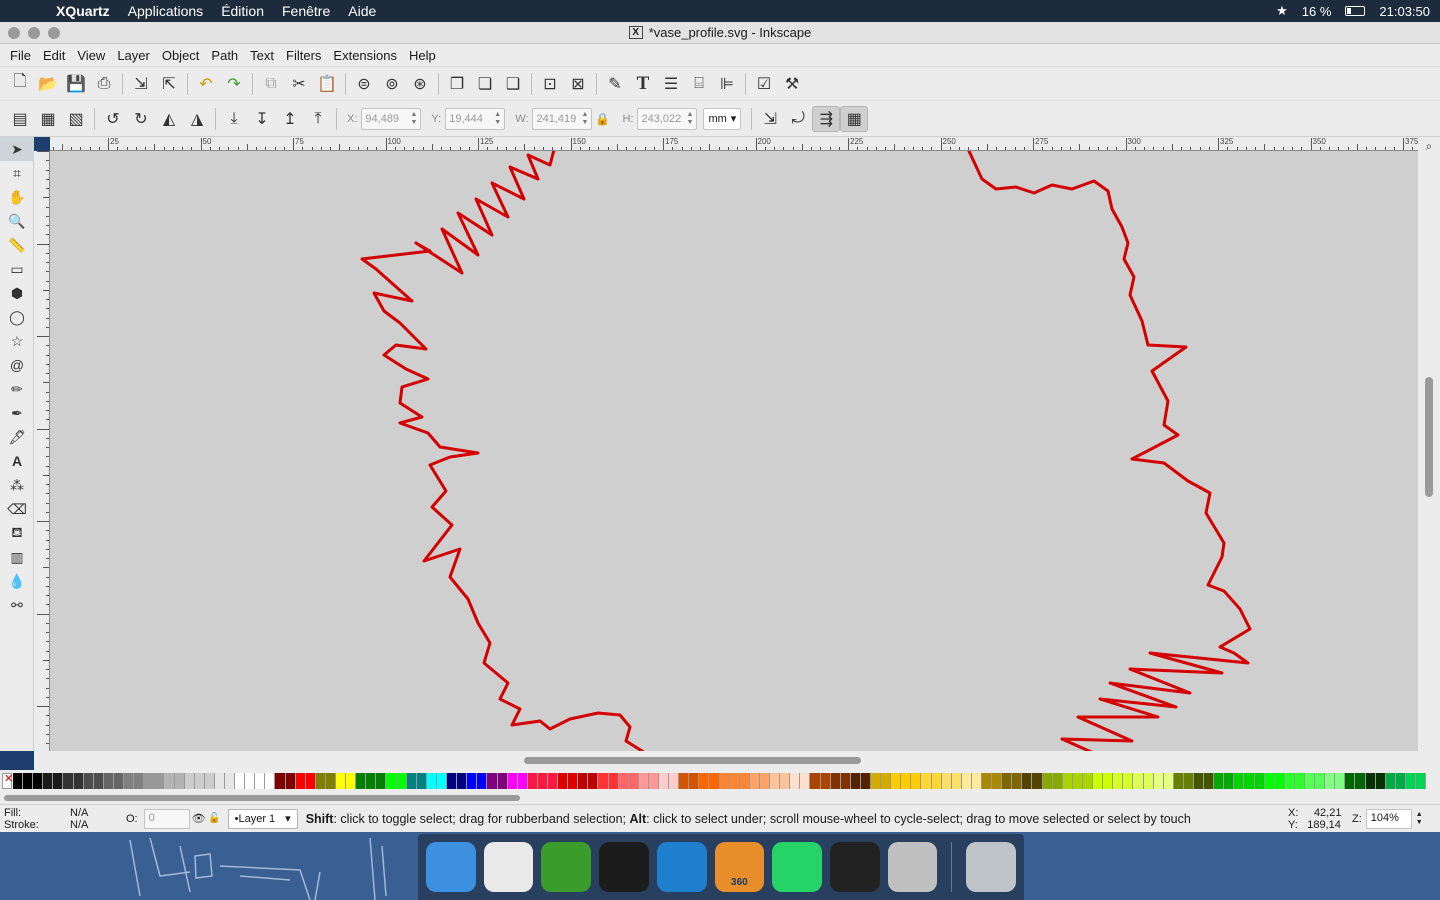  Describe the element at coordinates (17, 461) in the screenshot. I see `text-tool-icon: A` at that location.